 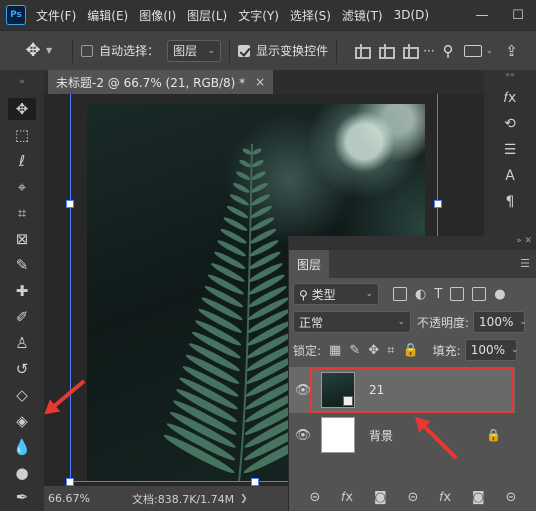 I want to click on healing-brush-tool-icon: ✚, so click(x=22, y=291).